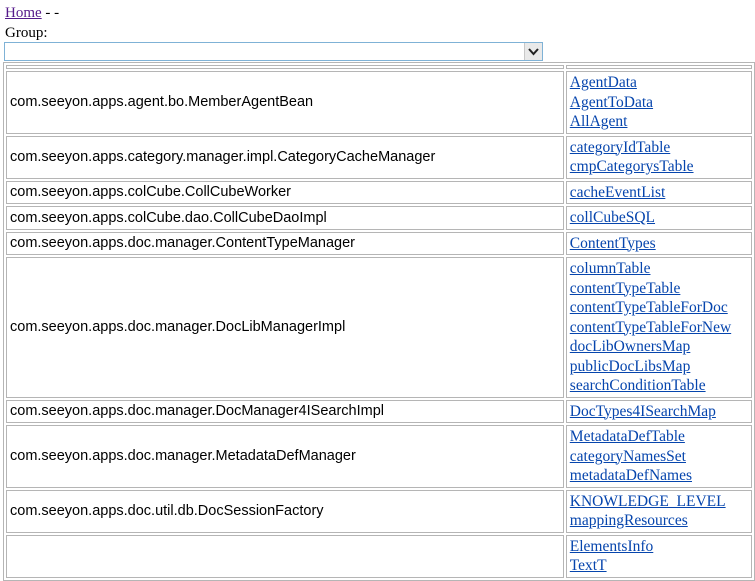 Image resolution: width=755 pixels, height=581 pixels. What do you see at coordinates (659, 502) in the screenshot?
I see `cache-link: KNOWLEDGE_LEVEL` at bounding box center [659, 502].